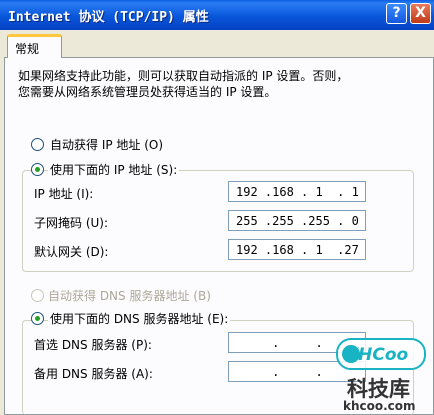 Image resolution: width=434 pixels, height=415 pixels. Describe the element at coordinates (34, 46) in the screenshot. I see `tab-general: 常规` at that location.